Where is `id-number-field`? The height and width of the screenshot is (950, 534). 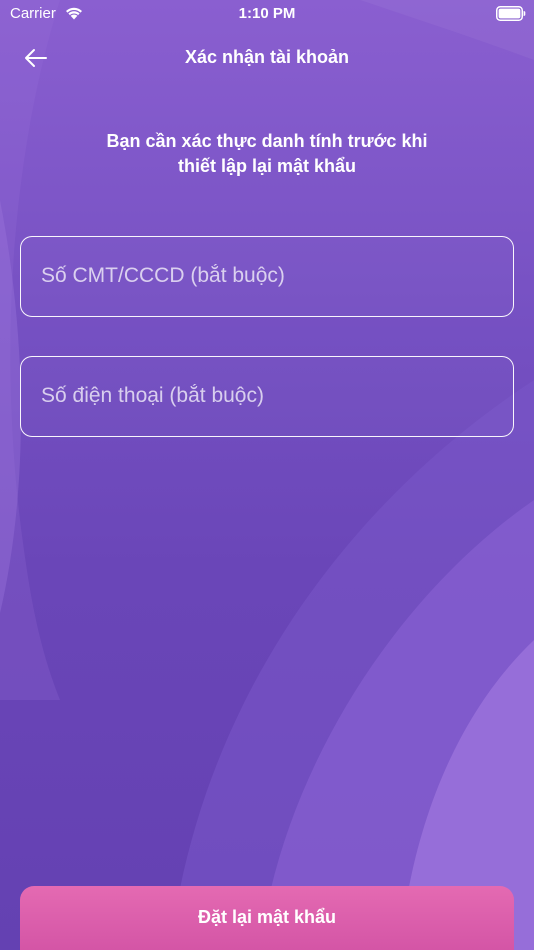 id-number-field is located at coordinates (267, 276).